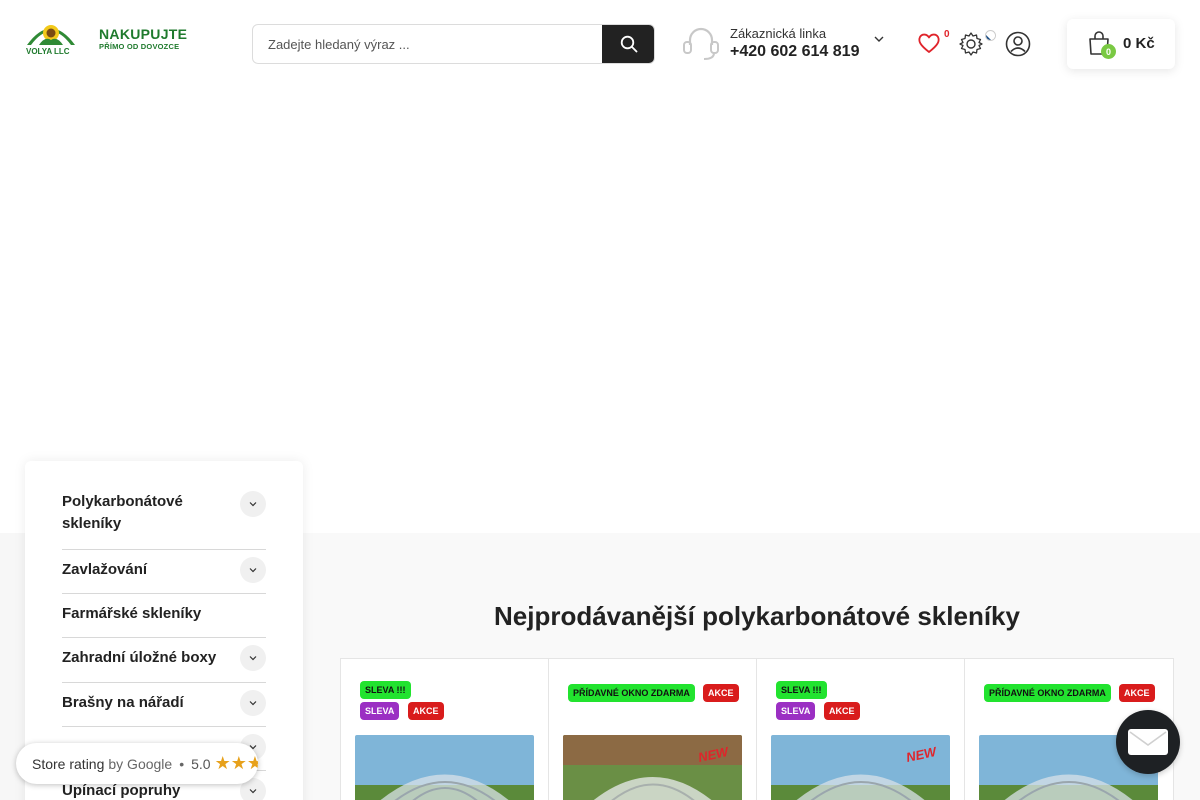  Describe the element at coordinates (947, 34) in the screenshot. I see `wishlist-count: 0` at that location.